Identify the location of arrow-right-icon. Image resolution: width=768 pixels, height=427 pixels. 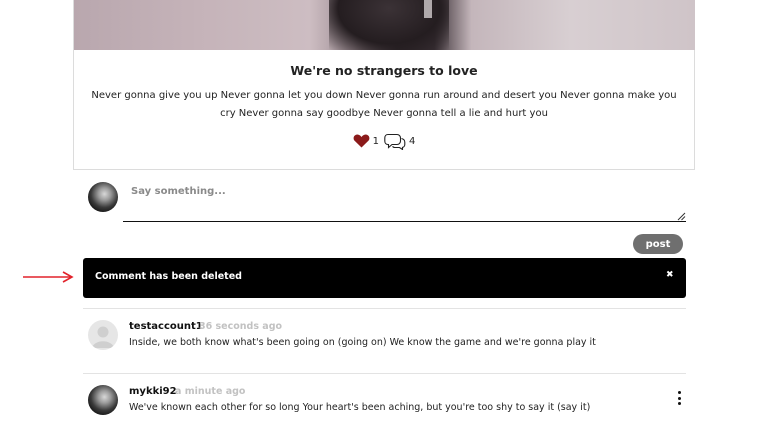
(48, 277).